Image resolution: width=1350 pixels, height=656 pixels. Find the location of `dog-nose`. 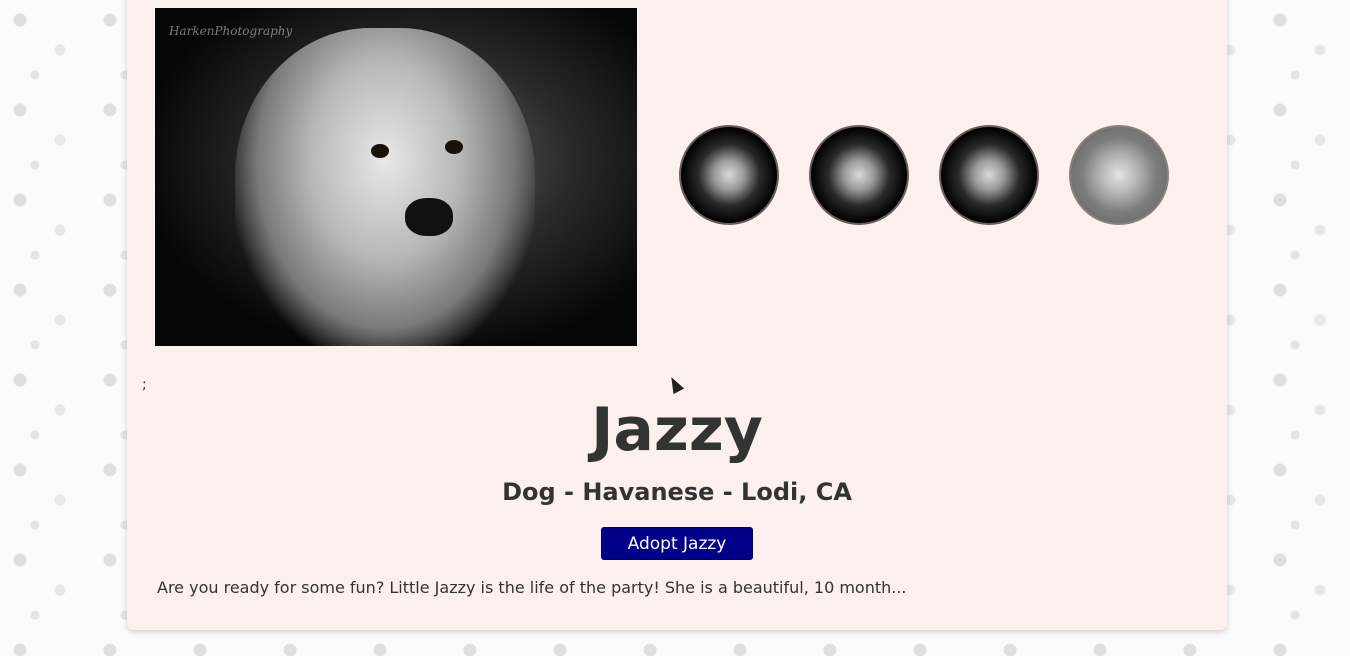

dog-nose is located at coordinates (429, 217).